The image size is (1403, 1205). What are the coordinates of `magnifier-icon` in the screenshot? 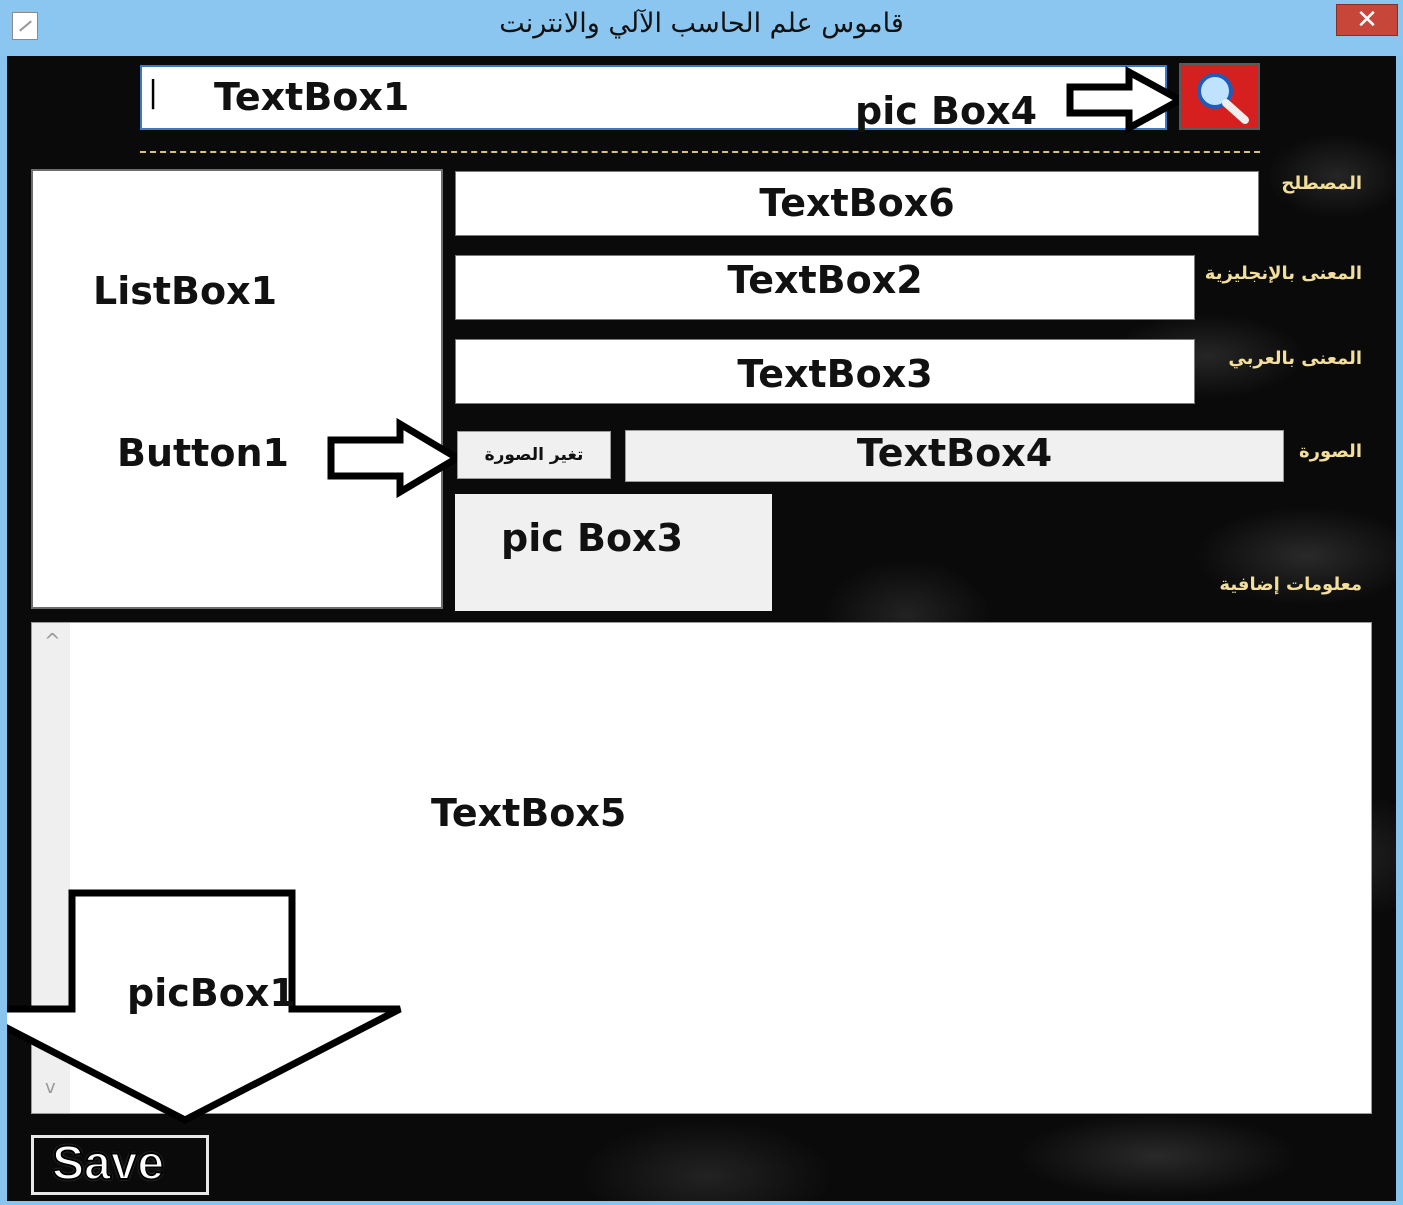 It's located at (1223, 98).